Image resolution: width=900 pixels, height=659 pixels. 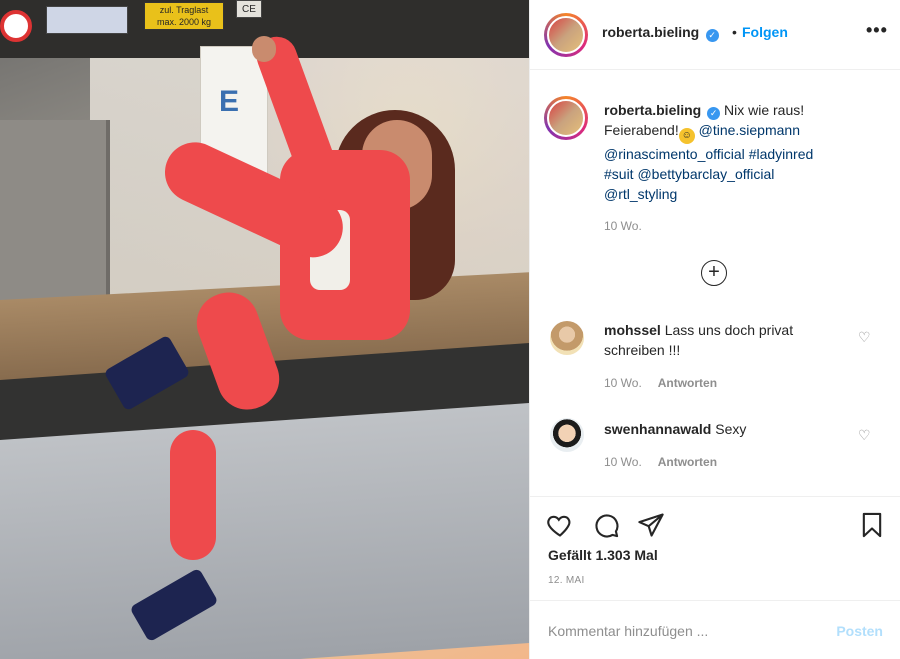 I want to click on hashtag-link: #ladyinred, so click(x=781, y=154).